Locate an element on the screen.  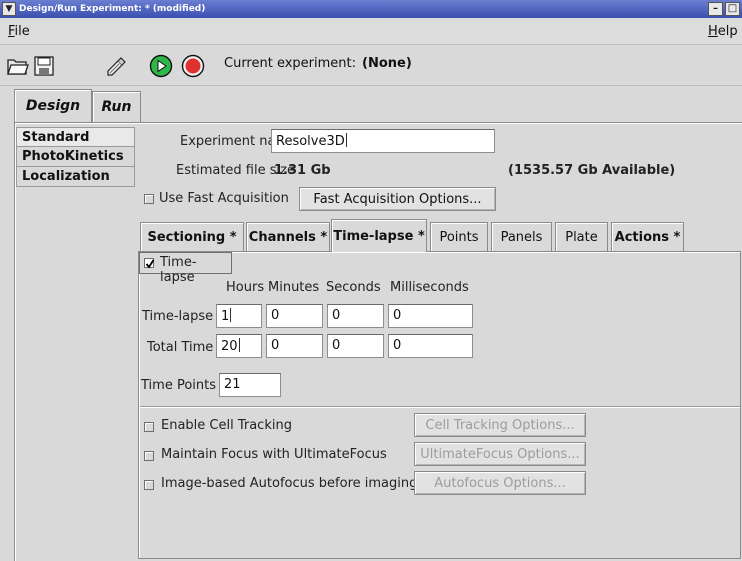
time-lapse-enable-label: Time-lapse is located at coordinates (178, 270).